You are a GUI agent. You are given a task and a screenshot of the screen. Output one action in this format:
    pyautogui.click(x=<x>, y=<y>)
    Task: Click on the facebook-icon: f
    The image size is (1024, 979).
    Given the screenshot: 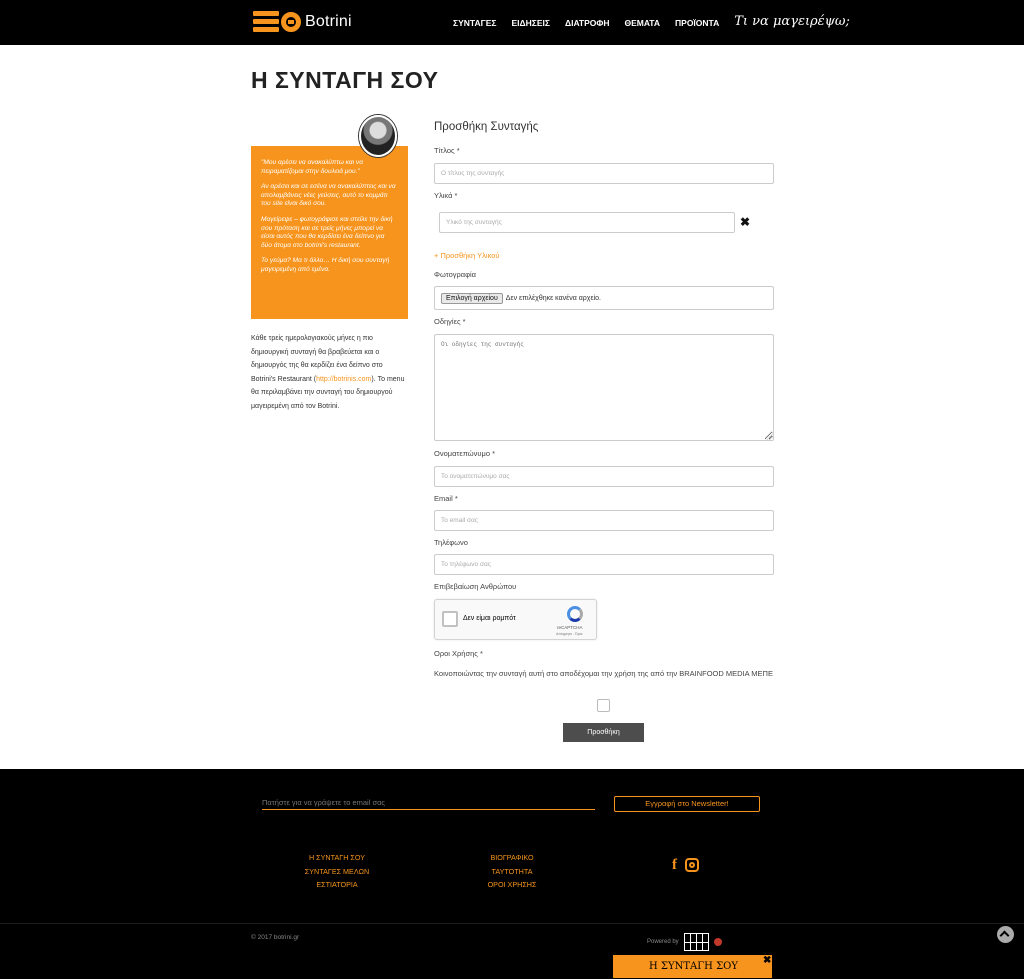 What is the action you would take?
    pyautogui.click(x=674, y=865)
    